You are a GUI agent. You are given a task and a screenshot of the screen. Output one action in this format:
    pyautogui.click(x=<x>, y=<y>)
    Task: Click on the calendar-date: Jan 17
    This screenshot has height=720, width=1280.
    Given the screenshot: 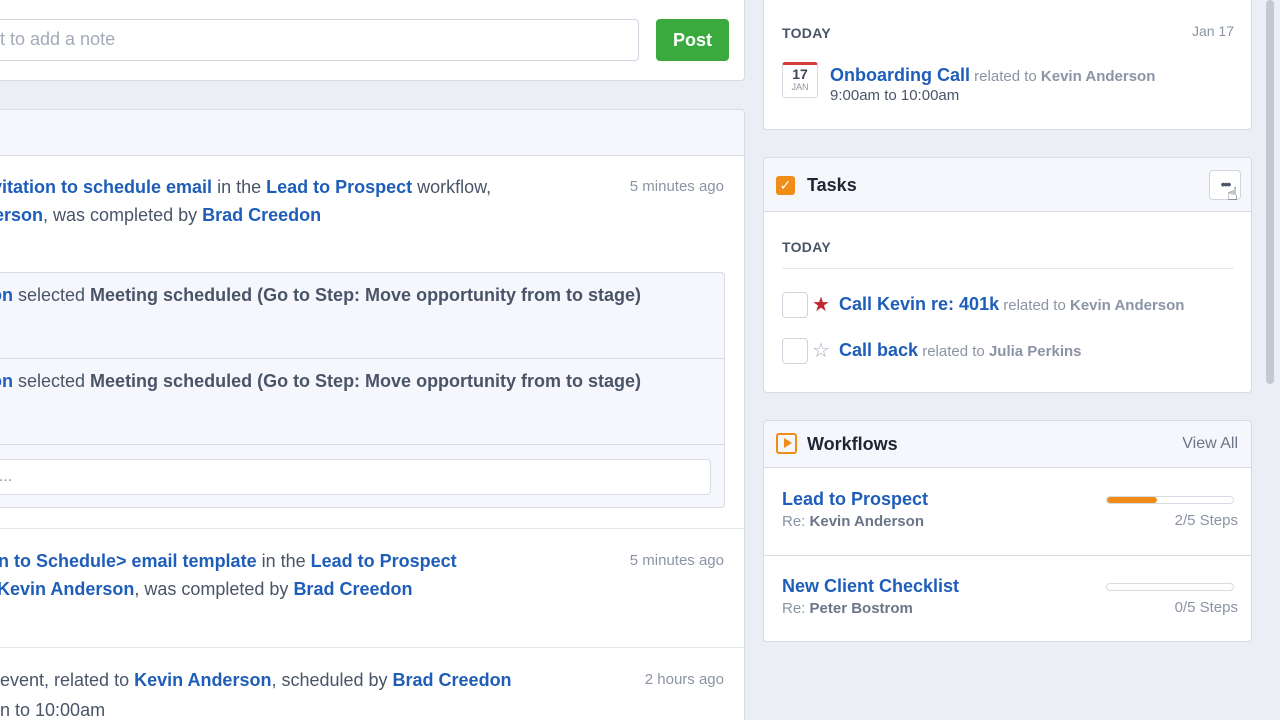 What is the action you would take?
    pyautogui.click(x=1212, y=31)
    